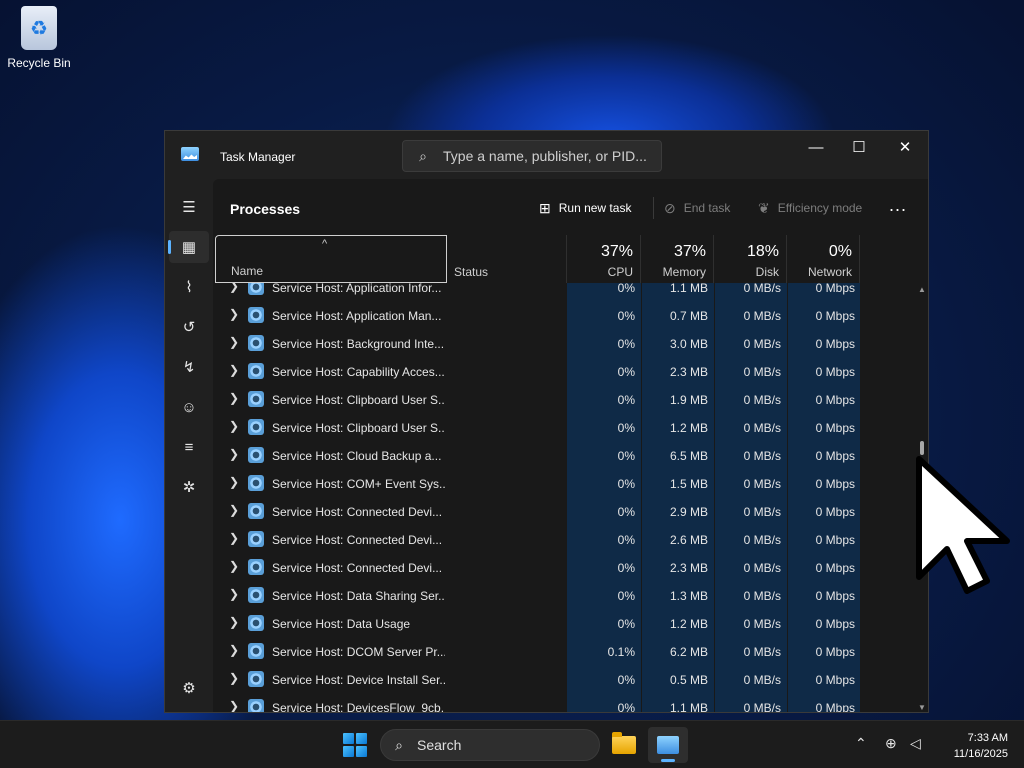 This screenshot has height=768, width=1024. Describe the element at coordinates (189, 487) in the screenshot. I see `nav-services-icon: ✲` at that location.